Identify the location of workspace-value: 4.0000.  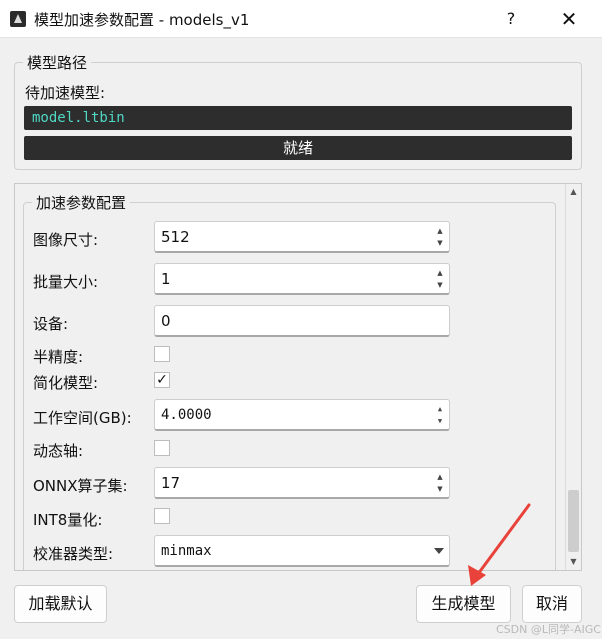
(186, 415).